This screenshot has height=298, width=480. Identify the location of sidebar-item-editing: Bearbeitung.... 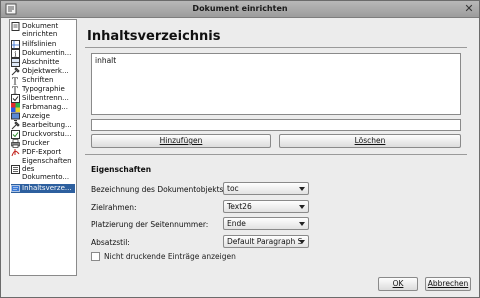
(43, 125).